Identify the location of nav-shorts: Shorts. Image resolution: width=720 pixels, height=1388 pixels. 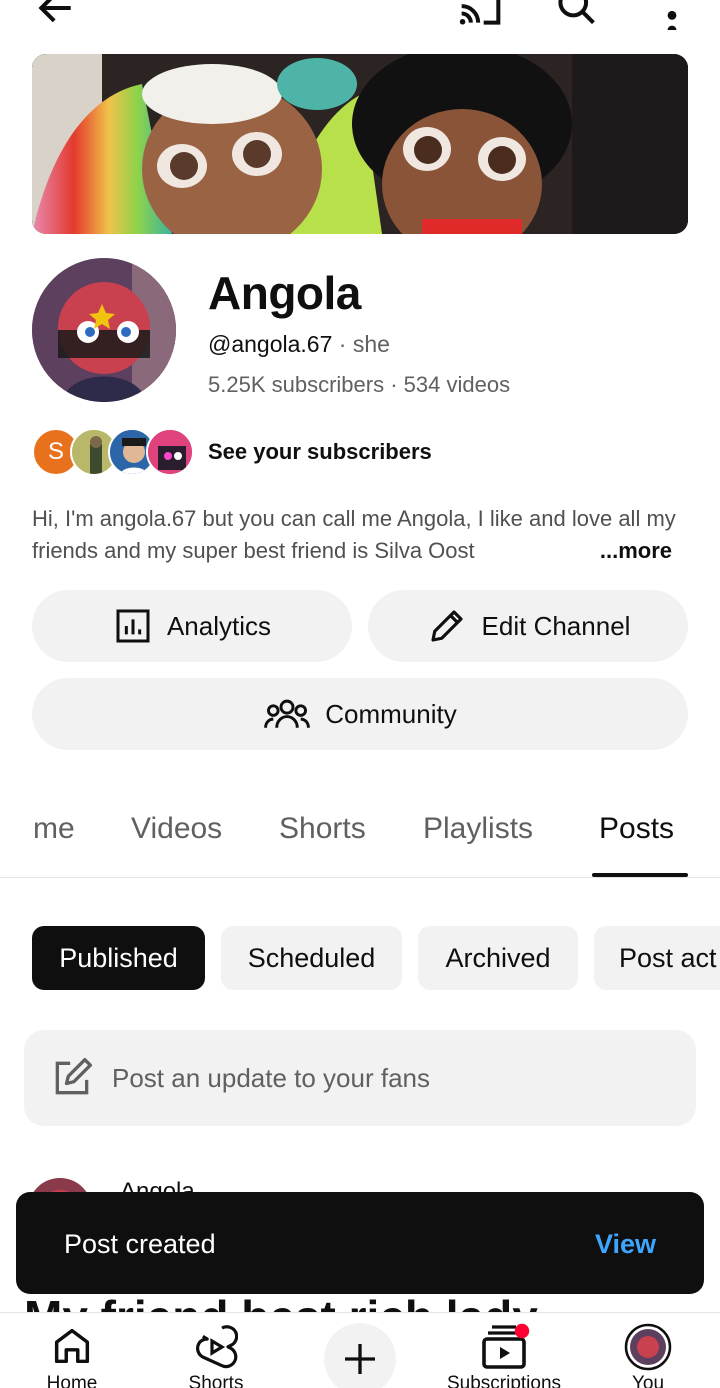
(216, 1350).